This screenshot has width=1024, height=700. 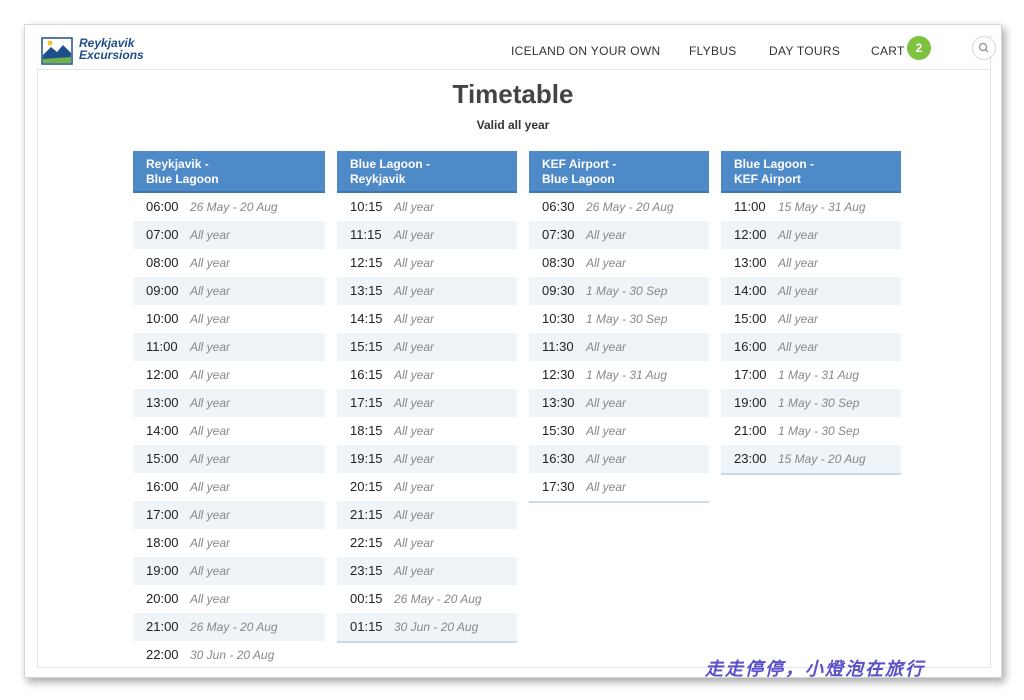 I want to click on search-button, so click(x=984, y=48).